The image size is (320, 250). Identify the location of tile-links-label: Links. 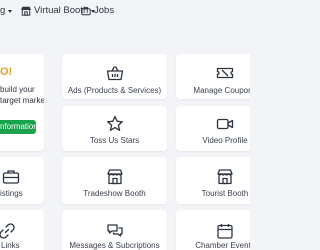
(10, 245).